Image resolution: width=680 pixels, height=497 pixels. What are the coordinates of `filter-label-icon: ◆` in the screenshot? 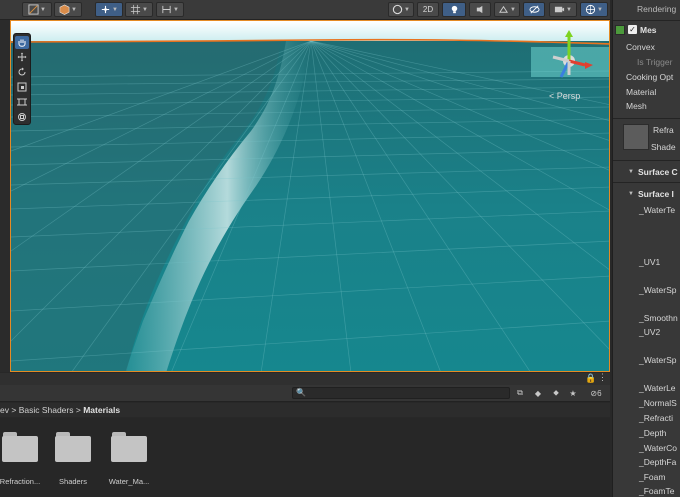 It's located at (538, 393).